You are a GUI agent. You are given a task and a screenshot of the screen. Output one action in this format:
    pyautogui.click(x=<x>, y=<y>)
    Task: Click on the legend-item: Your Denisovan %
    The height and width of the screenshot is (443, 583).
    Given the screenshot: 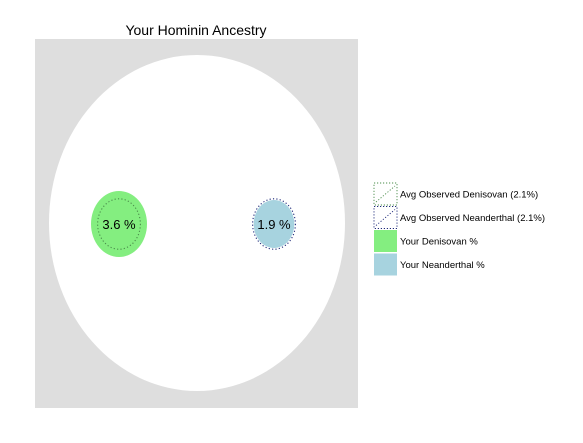 What is the action you would take?
    pyautogui.click(x=426, y=241)
    